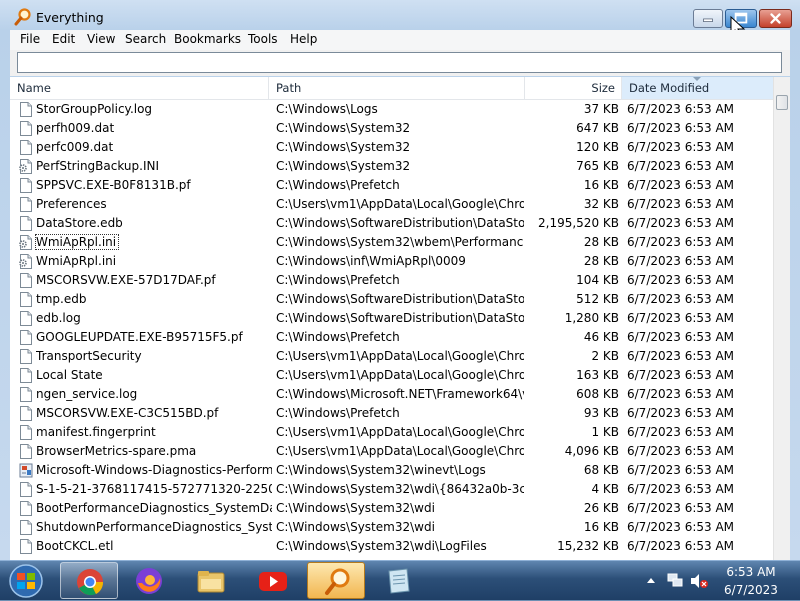 This screenshot has width=800, height=601. What do you see at coordinates (597, 147) in the screenshot?
I see `cell-size: 120 KB` at bounding box center [597, 147].